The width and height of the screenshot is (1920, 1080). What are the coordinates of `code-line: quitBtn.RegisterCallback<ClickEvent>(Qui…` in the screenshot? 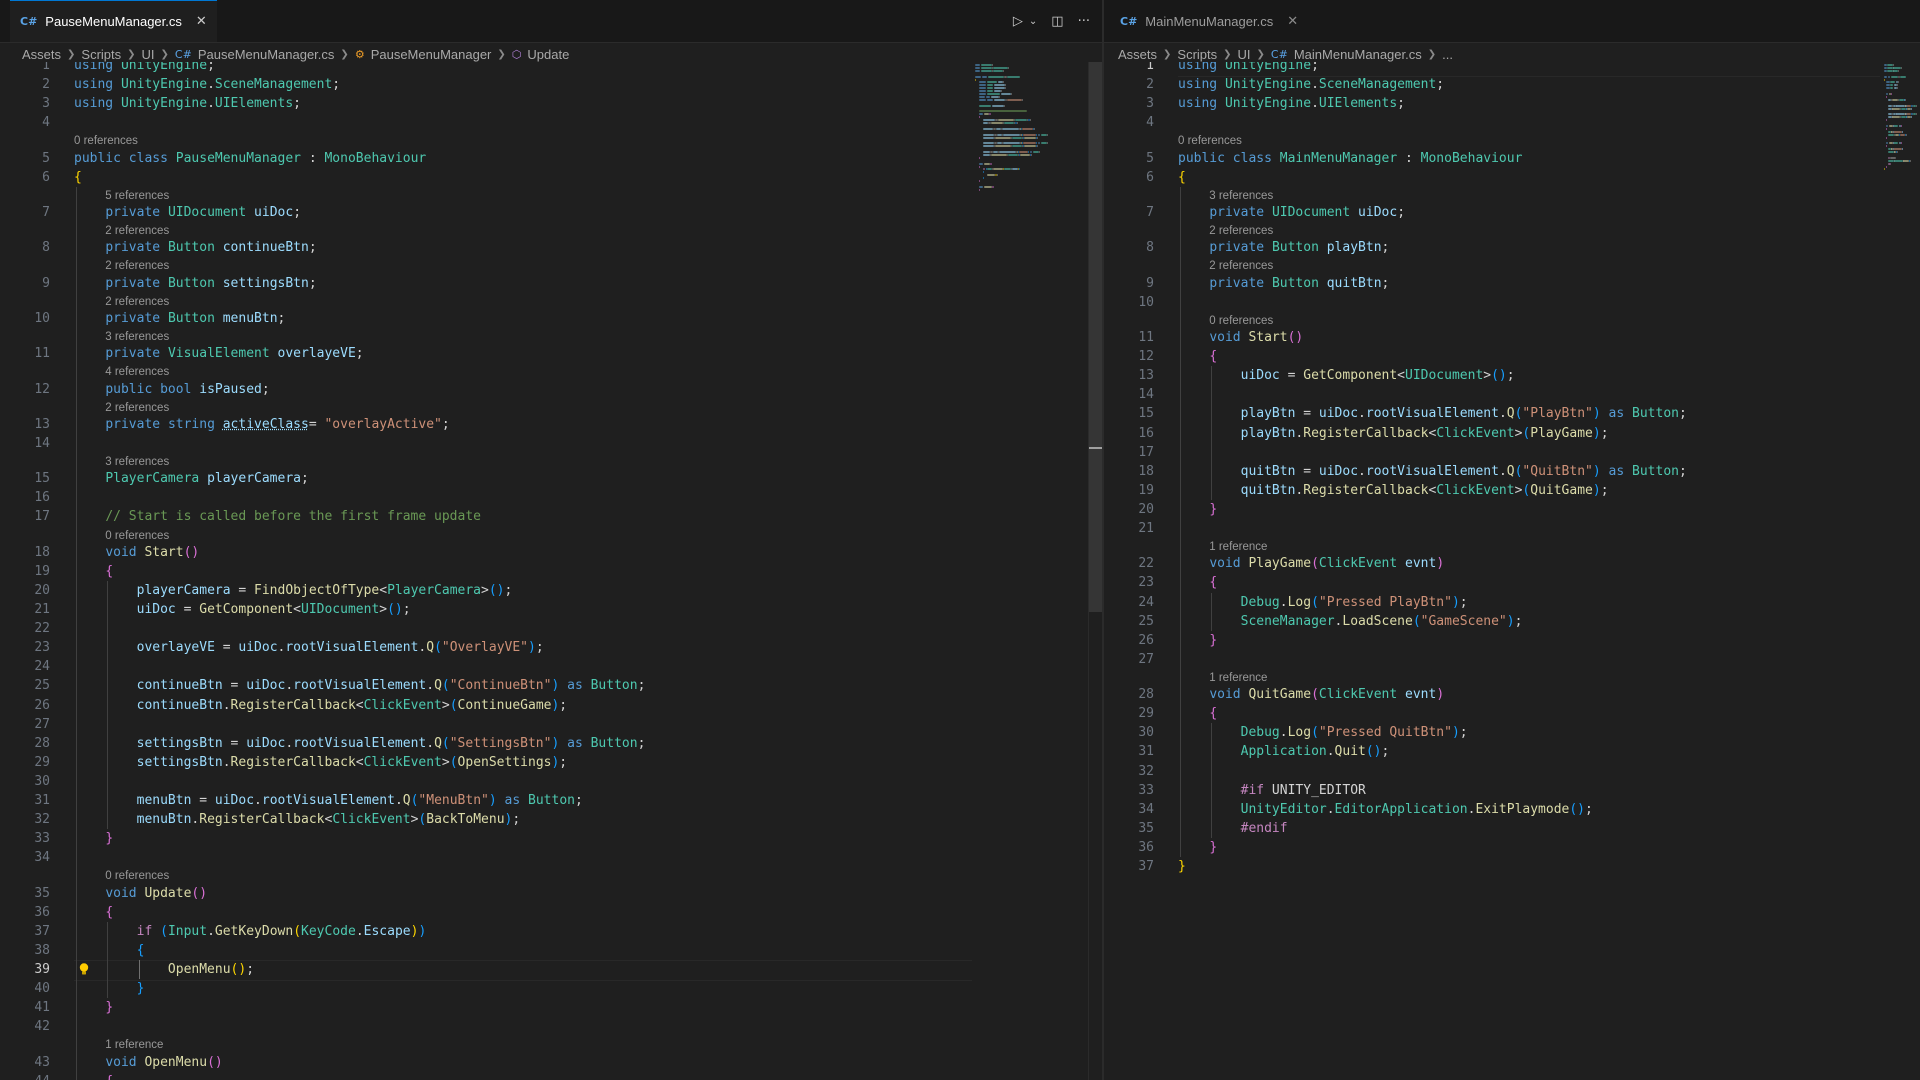 It's located at (1393, 490).